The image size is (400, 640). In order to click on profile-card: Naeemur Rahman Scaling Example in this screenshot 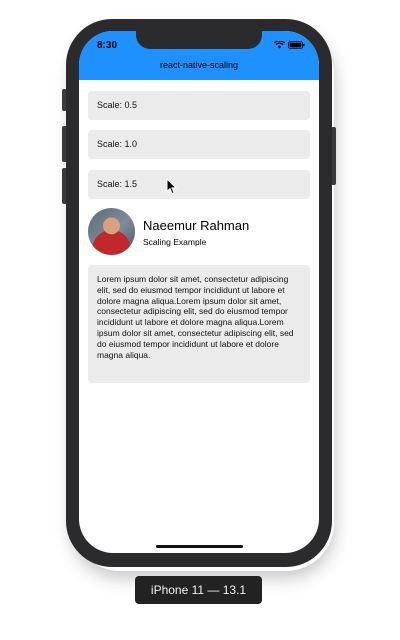, I will do `click(199, 233)`.